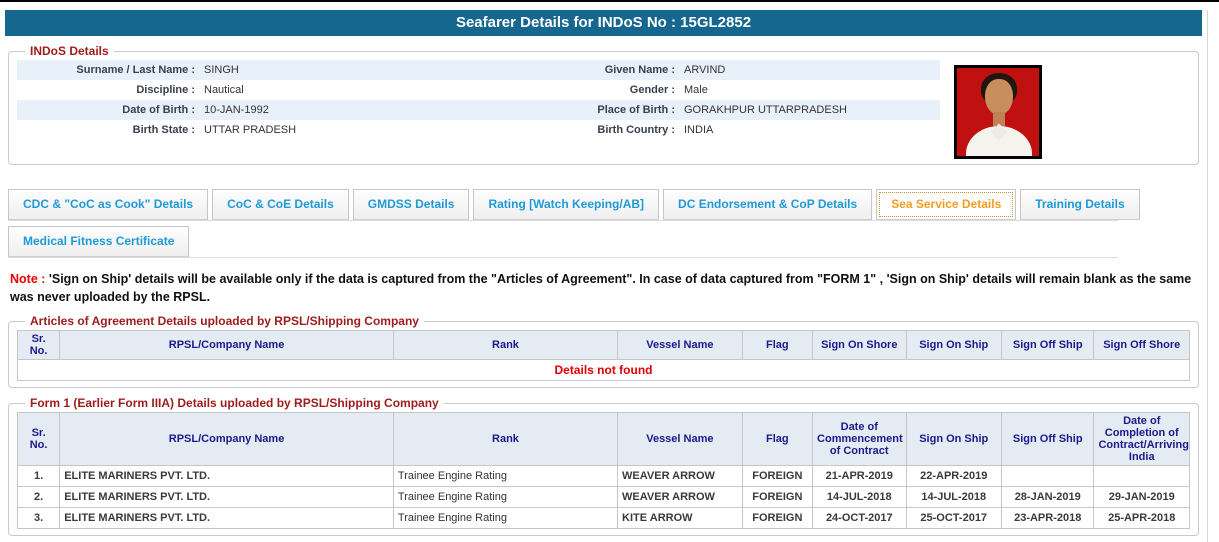  I want to click on field-value: SINGH, so click(221, 70).